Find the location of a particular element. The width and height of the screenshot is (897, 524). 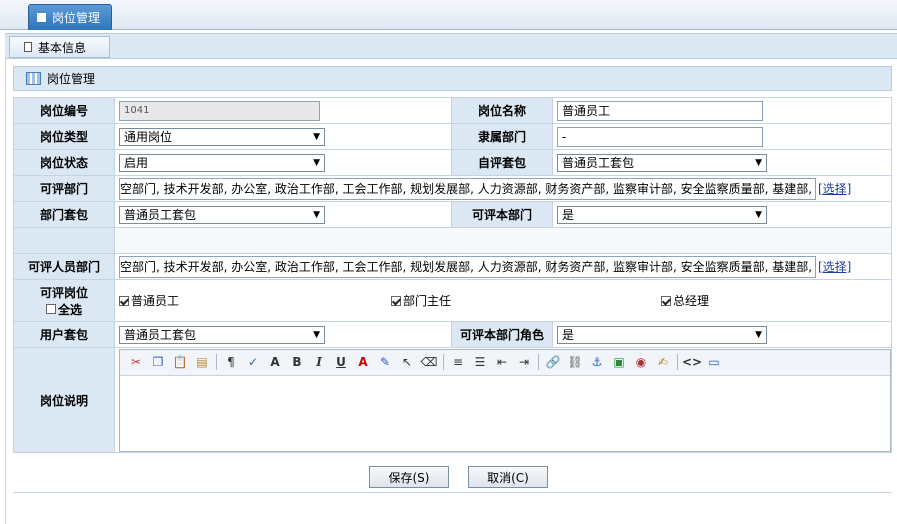

bold-icon: B is located at coordinates (297, 362).